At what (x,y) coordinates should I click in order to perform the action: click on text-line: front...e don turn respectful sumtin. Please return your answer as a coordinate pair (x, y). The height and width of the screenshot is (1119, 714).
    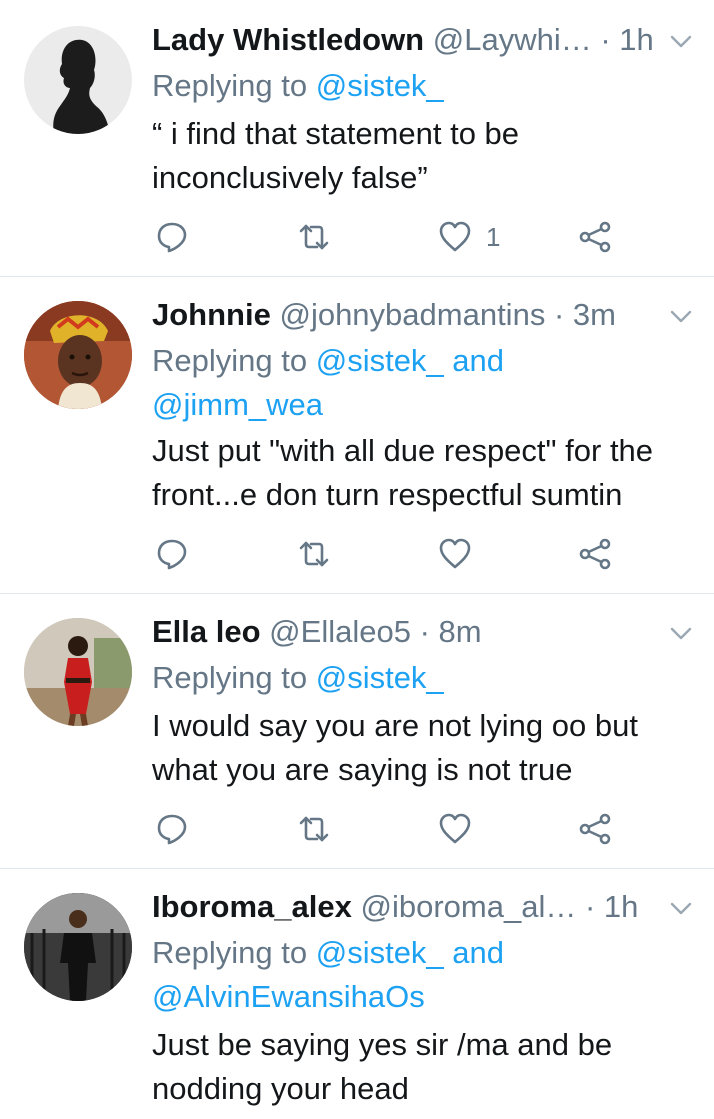
    Looking at the image, I should click on (387, 494).